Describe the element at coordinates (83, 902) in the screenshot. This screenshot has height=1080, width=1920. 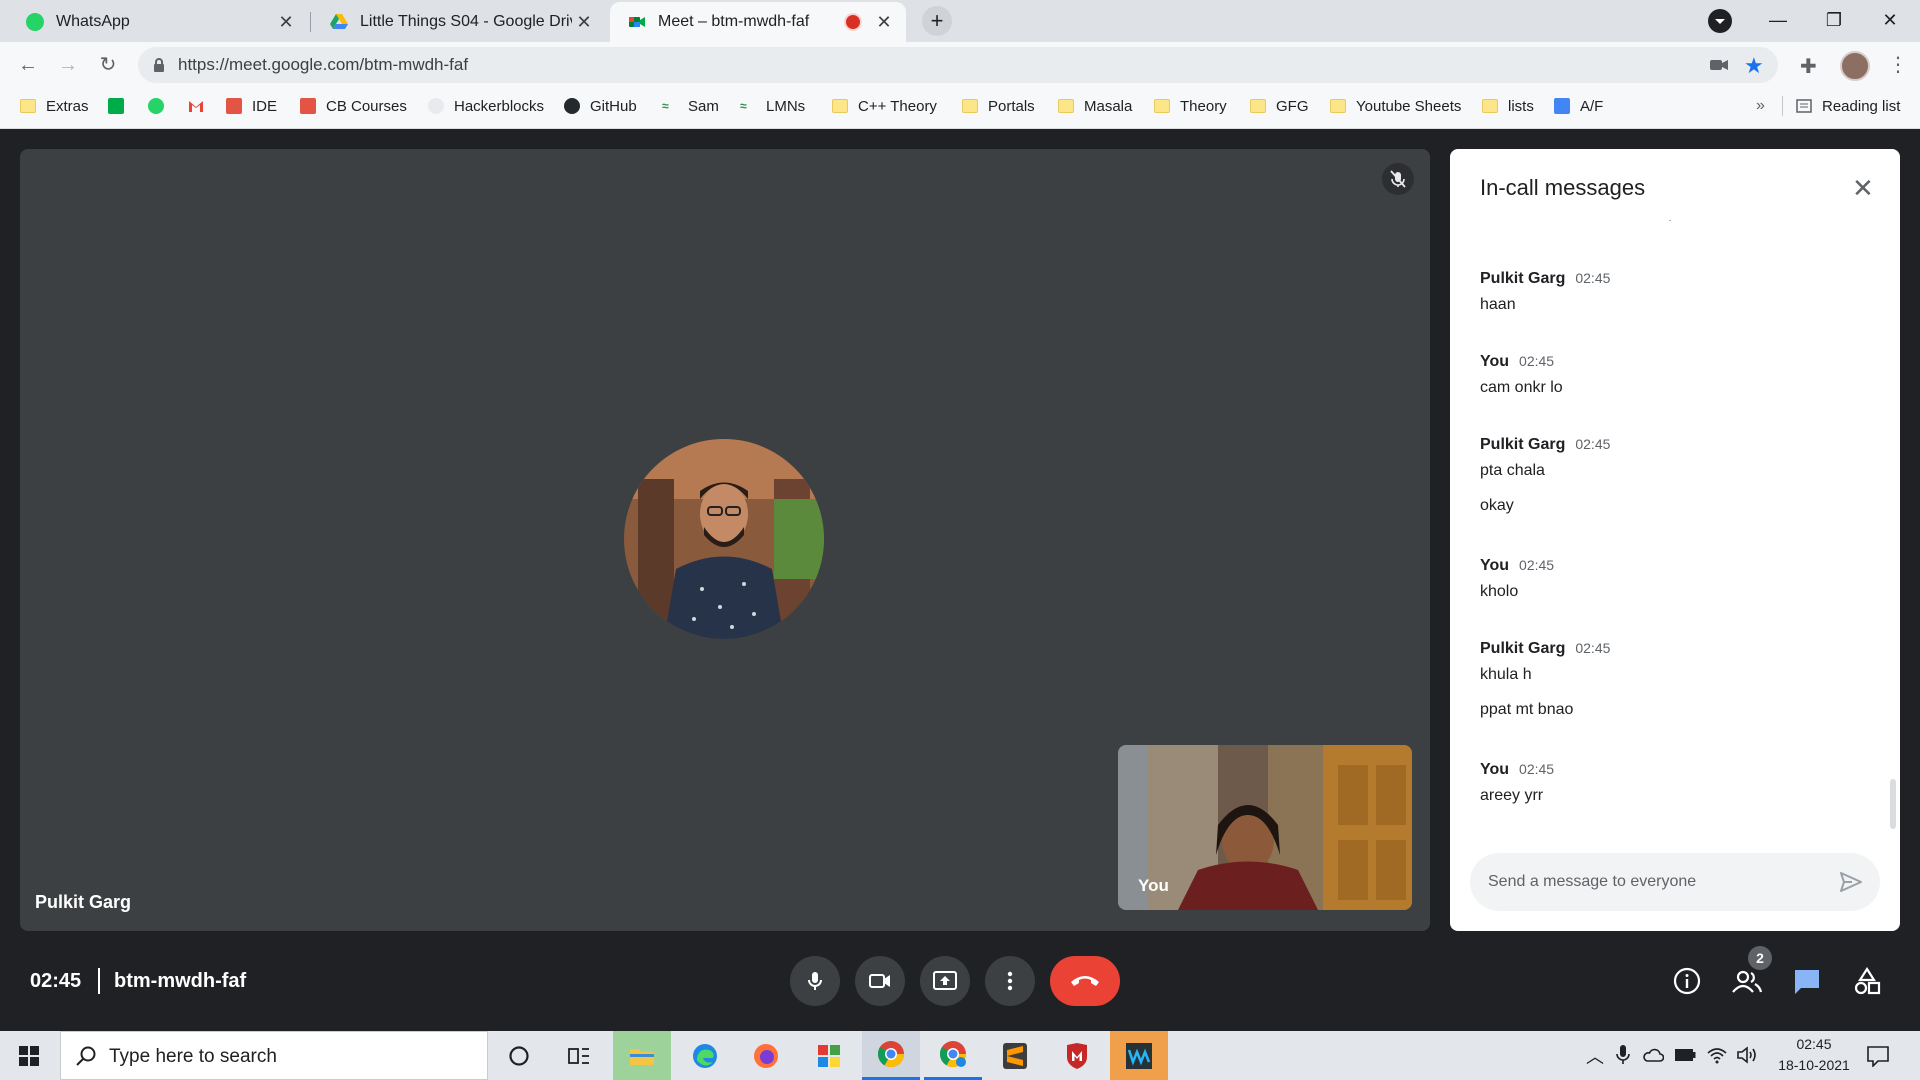
I see `participant-name: Pulkit Garg` at that location.